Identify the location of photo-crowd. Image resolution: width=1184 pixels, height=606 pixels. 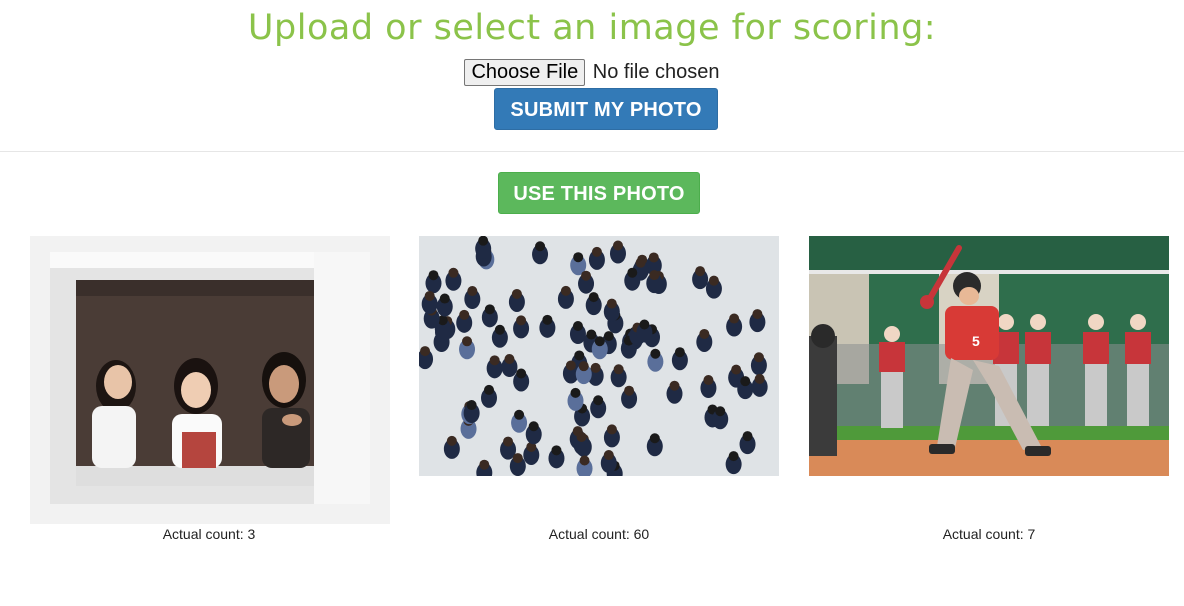
(599, 356).